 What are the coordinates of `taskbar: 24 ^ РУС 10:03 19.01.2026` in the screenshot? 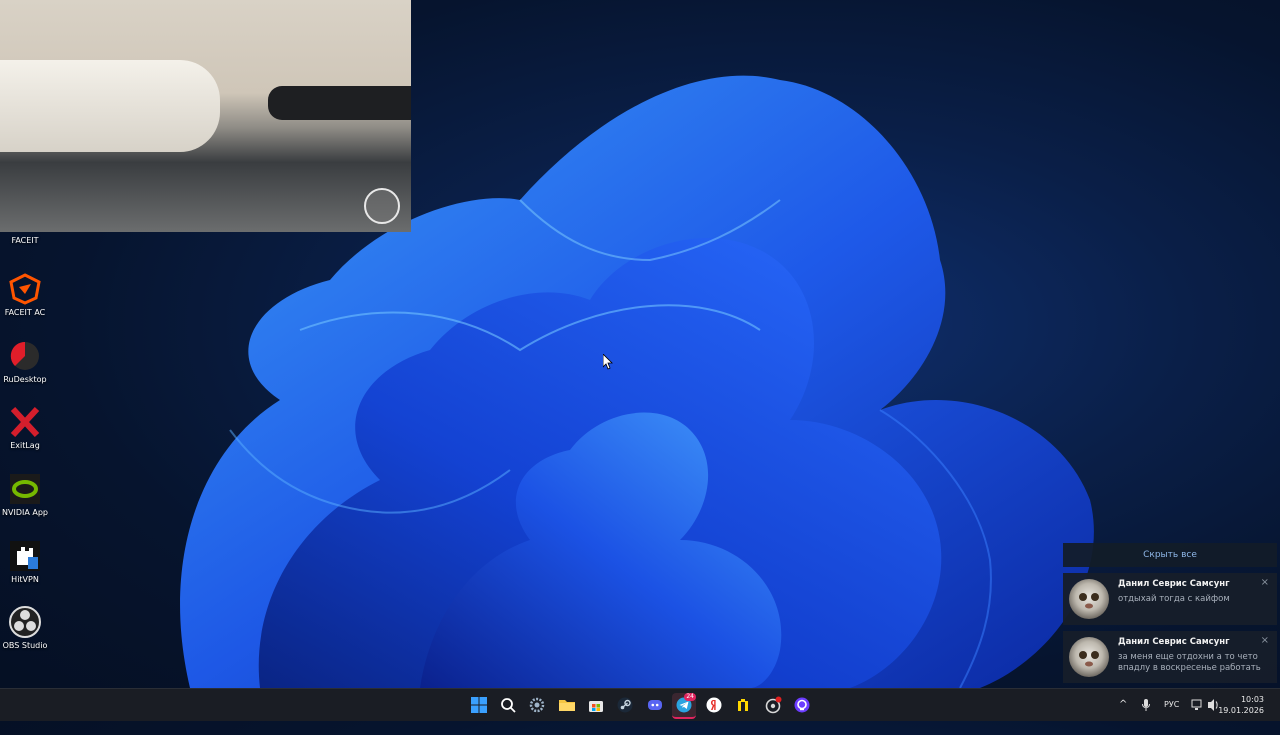 It's located at (640, 704).